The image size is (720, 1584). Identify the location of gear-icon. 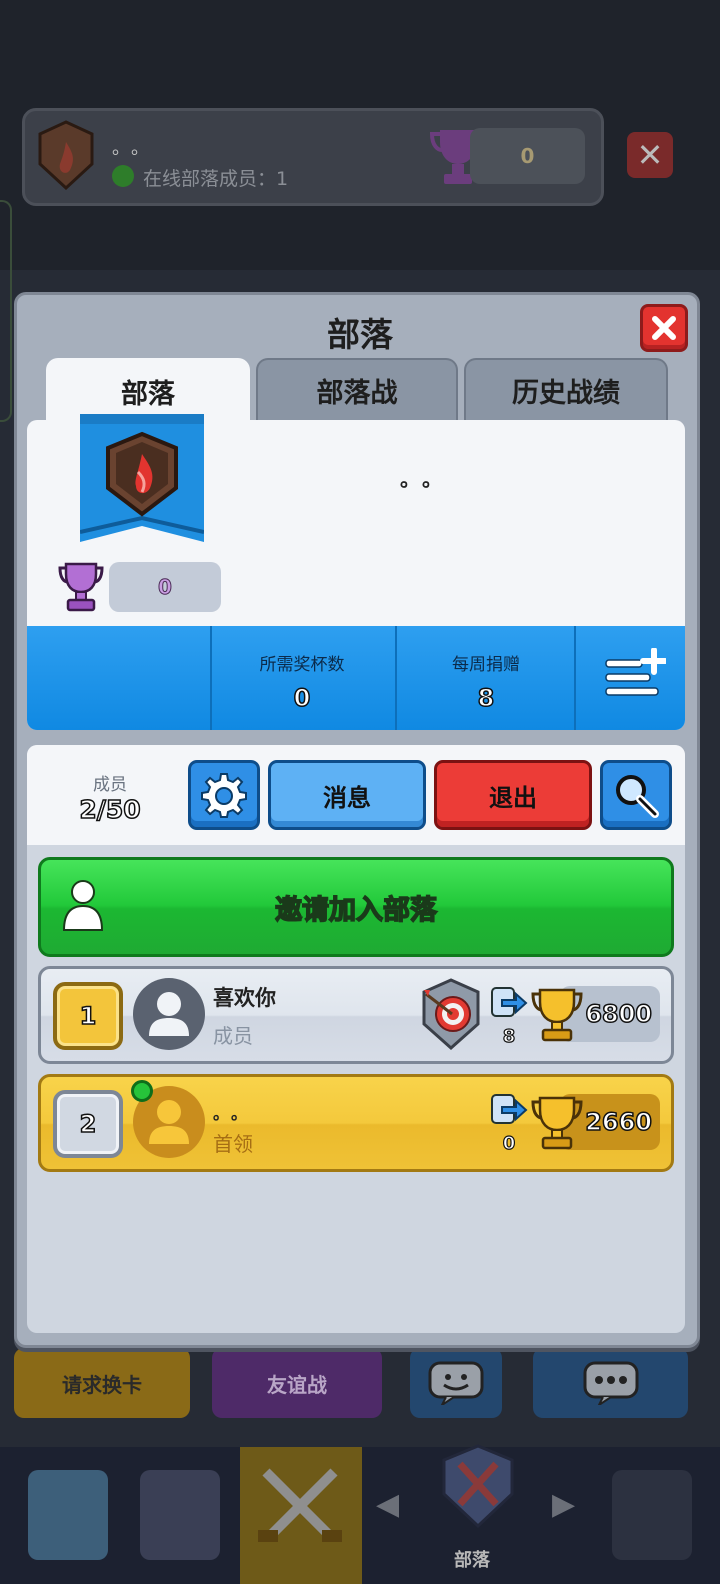
(224, 795).